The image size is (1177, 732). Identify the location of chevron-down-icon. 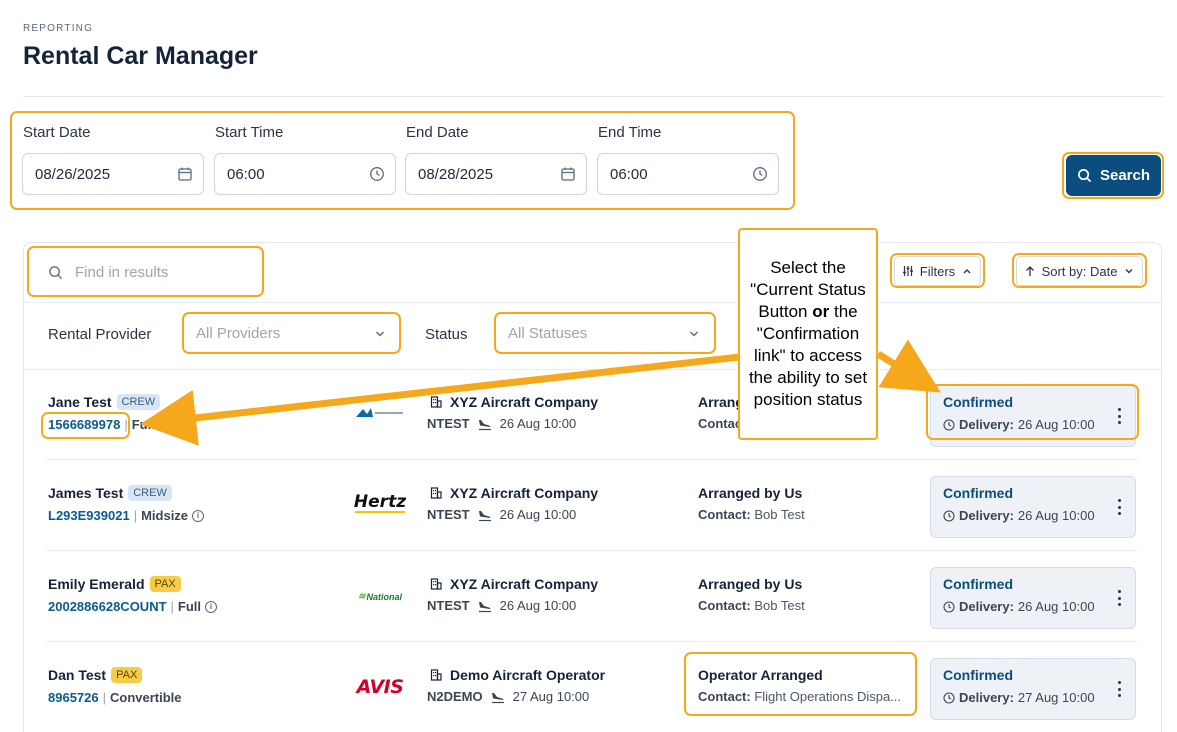
(694, 333).